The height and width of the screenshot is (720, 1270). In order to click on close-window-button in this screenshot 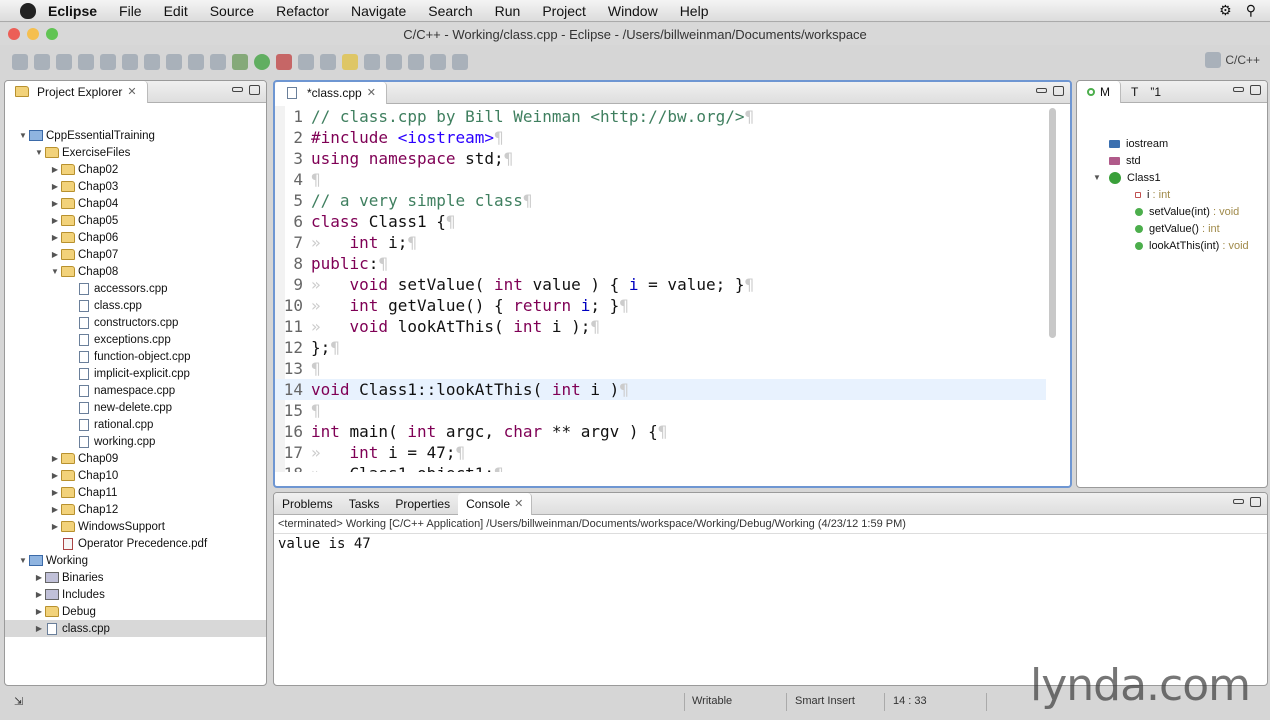, I will do `click(14, 34)`.